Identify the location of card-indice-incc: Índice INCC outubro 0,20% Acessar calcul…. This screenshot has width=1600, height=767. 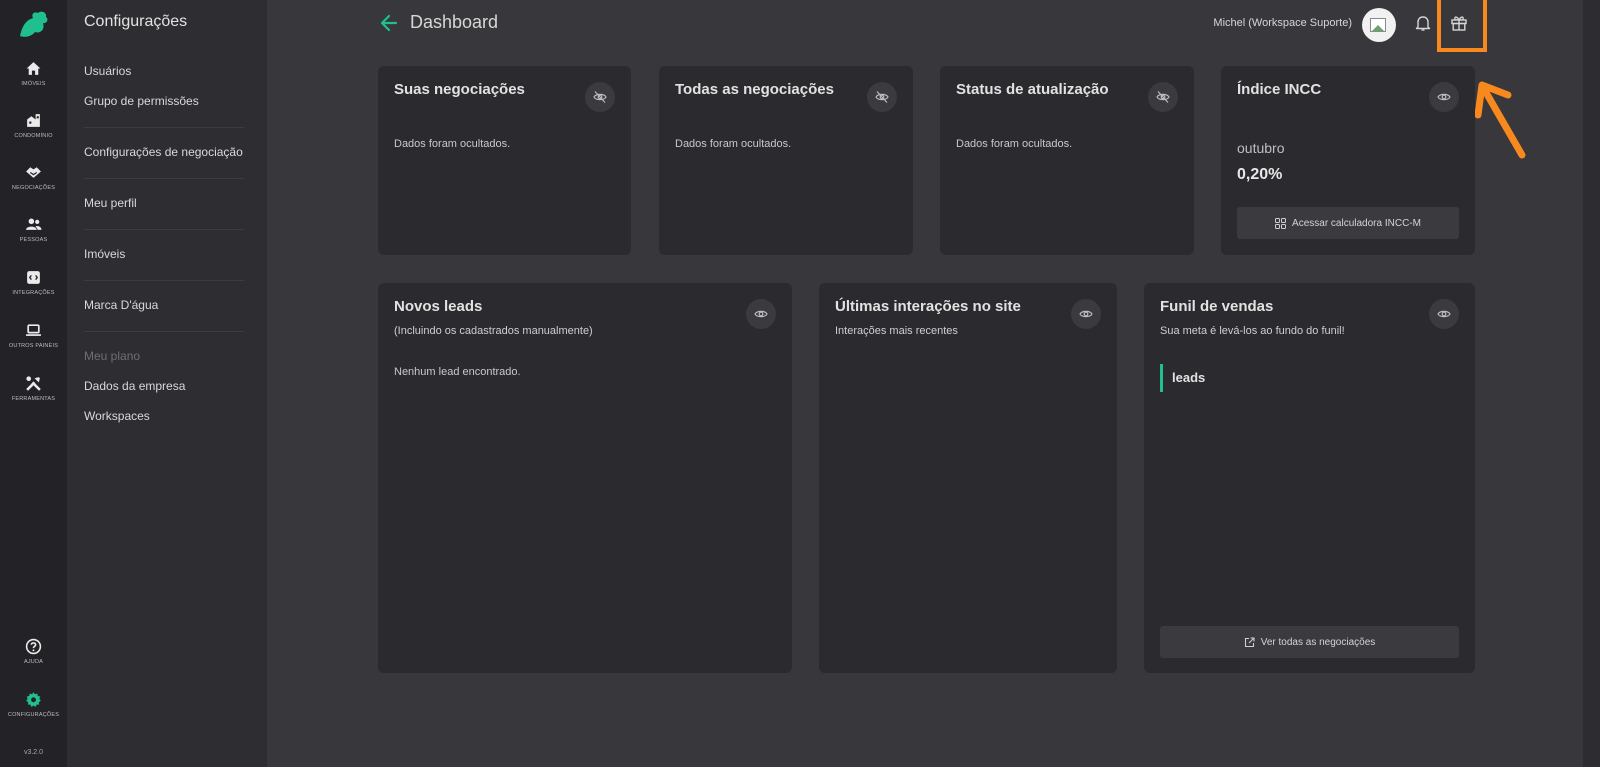
(1348, 160).